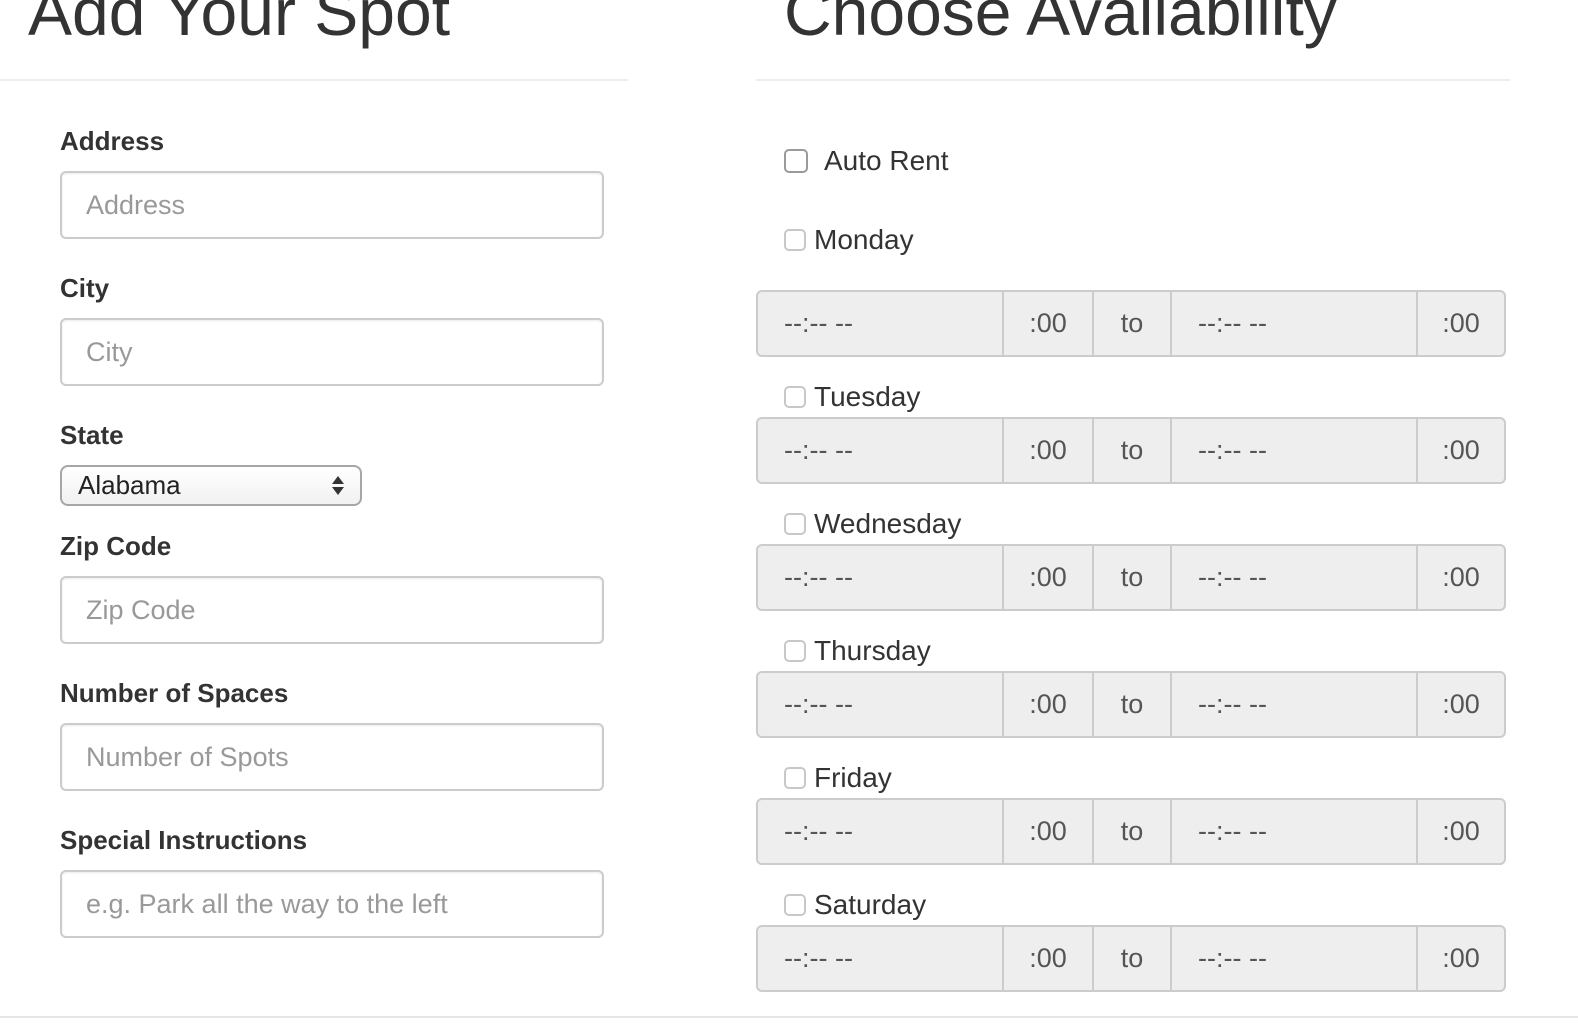 The image size is (1578, 1026). I want to click on monday-start-minutes: :00, so click(1049, 323).